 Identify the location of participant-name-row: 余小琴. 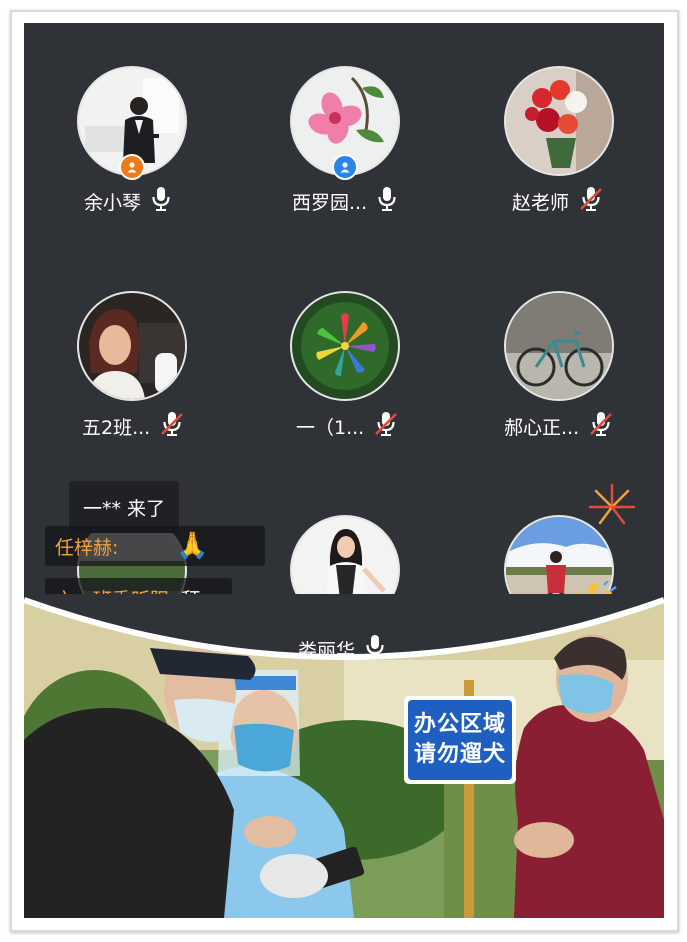
(127, 201).